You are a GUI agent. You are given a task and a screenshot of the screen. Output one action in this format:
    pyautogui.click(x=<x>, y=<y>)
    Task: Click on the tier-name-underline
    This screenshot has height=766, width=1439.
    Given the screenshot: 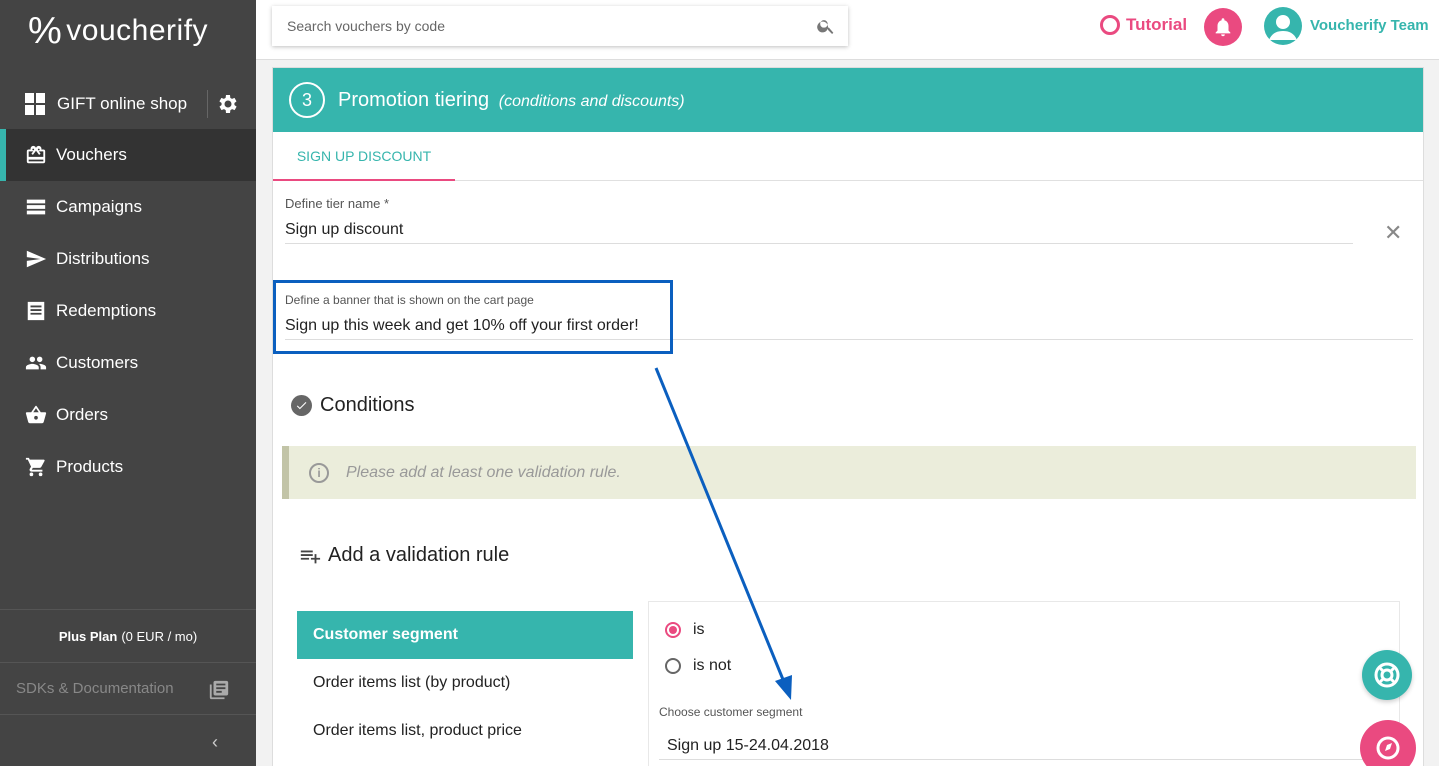 What is the action you would take?
    pyautogui.click(x=819, y=243)
    